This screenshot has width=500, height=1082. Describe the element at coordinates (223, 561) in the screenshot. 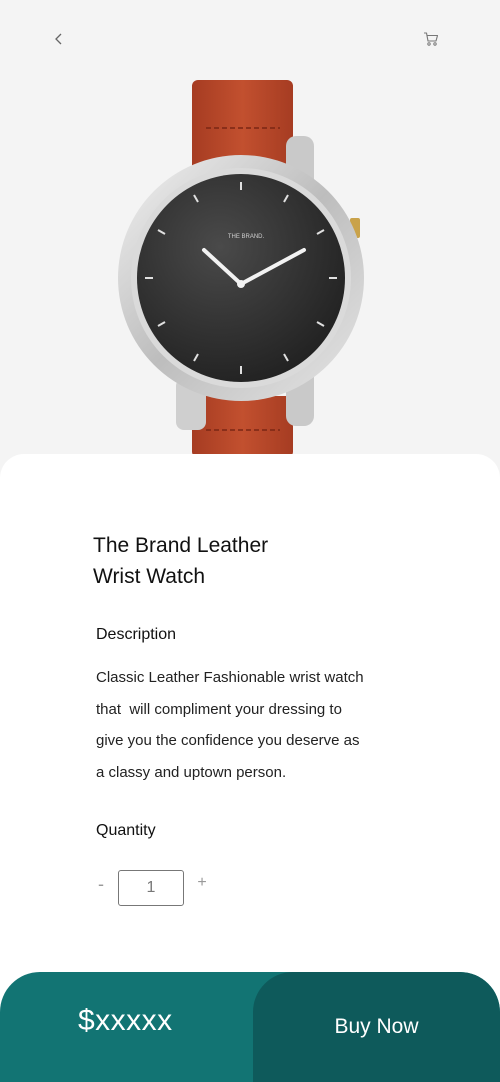

I see `product-title: The Brand Leather Wrist Watch` at that location.